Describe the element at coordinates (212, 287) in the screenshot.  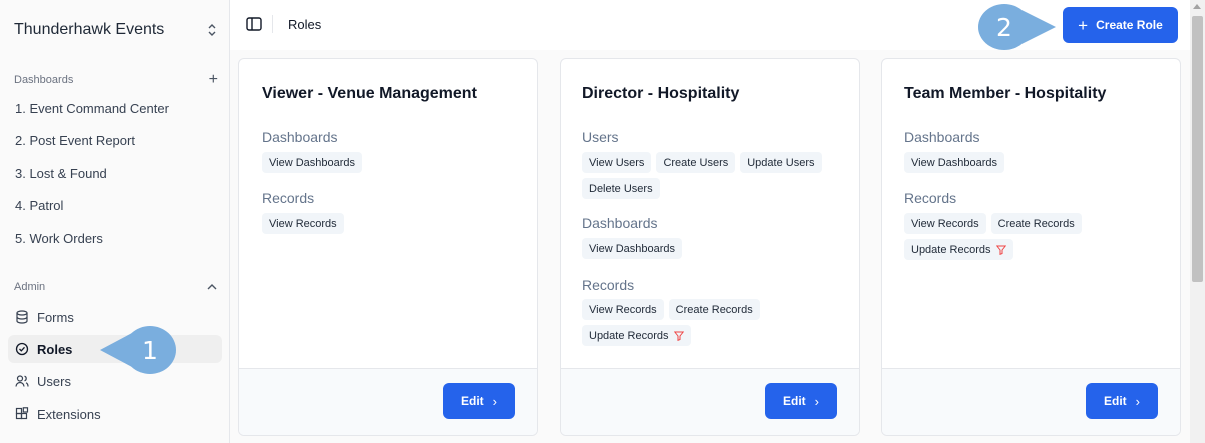
I see `chevron-up-icon` at that location.